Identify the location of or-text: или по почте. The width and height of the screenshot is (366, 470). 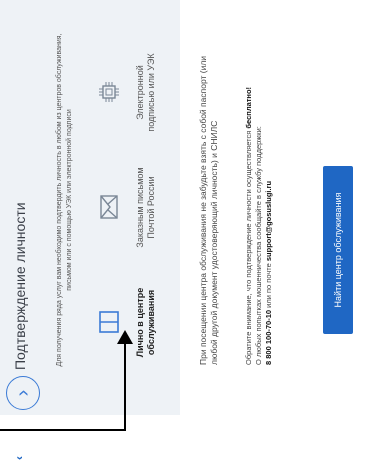
(268, 285).